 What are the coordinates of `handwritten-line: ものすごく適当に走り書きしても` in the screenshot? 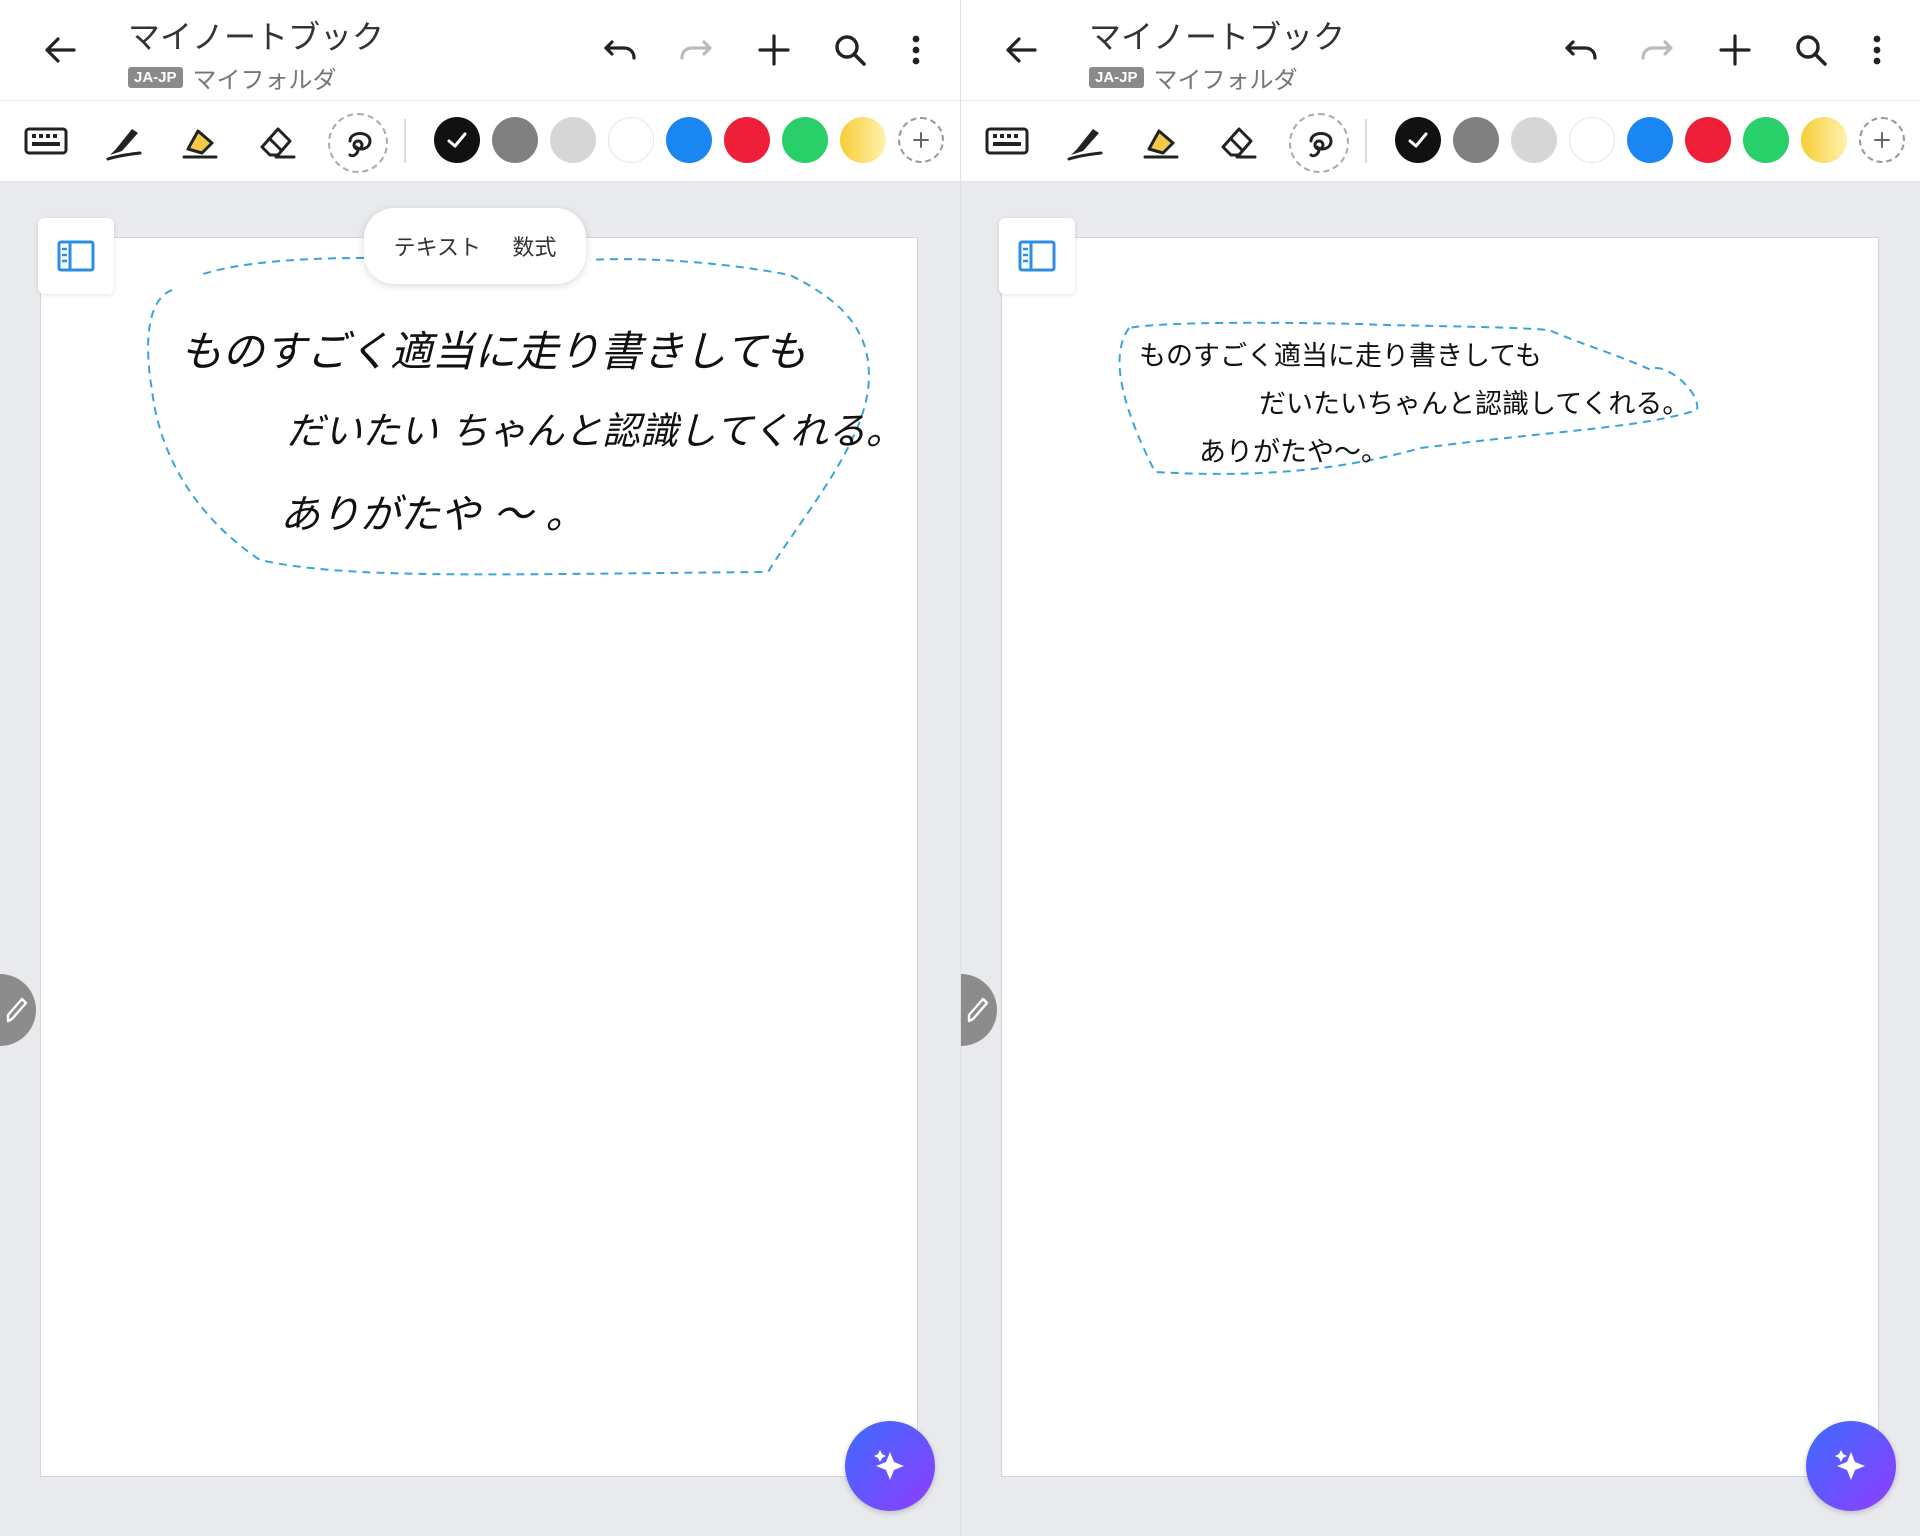 It's located at (493, 351).